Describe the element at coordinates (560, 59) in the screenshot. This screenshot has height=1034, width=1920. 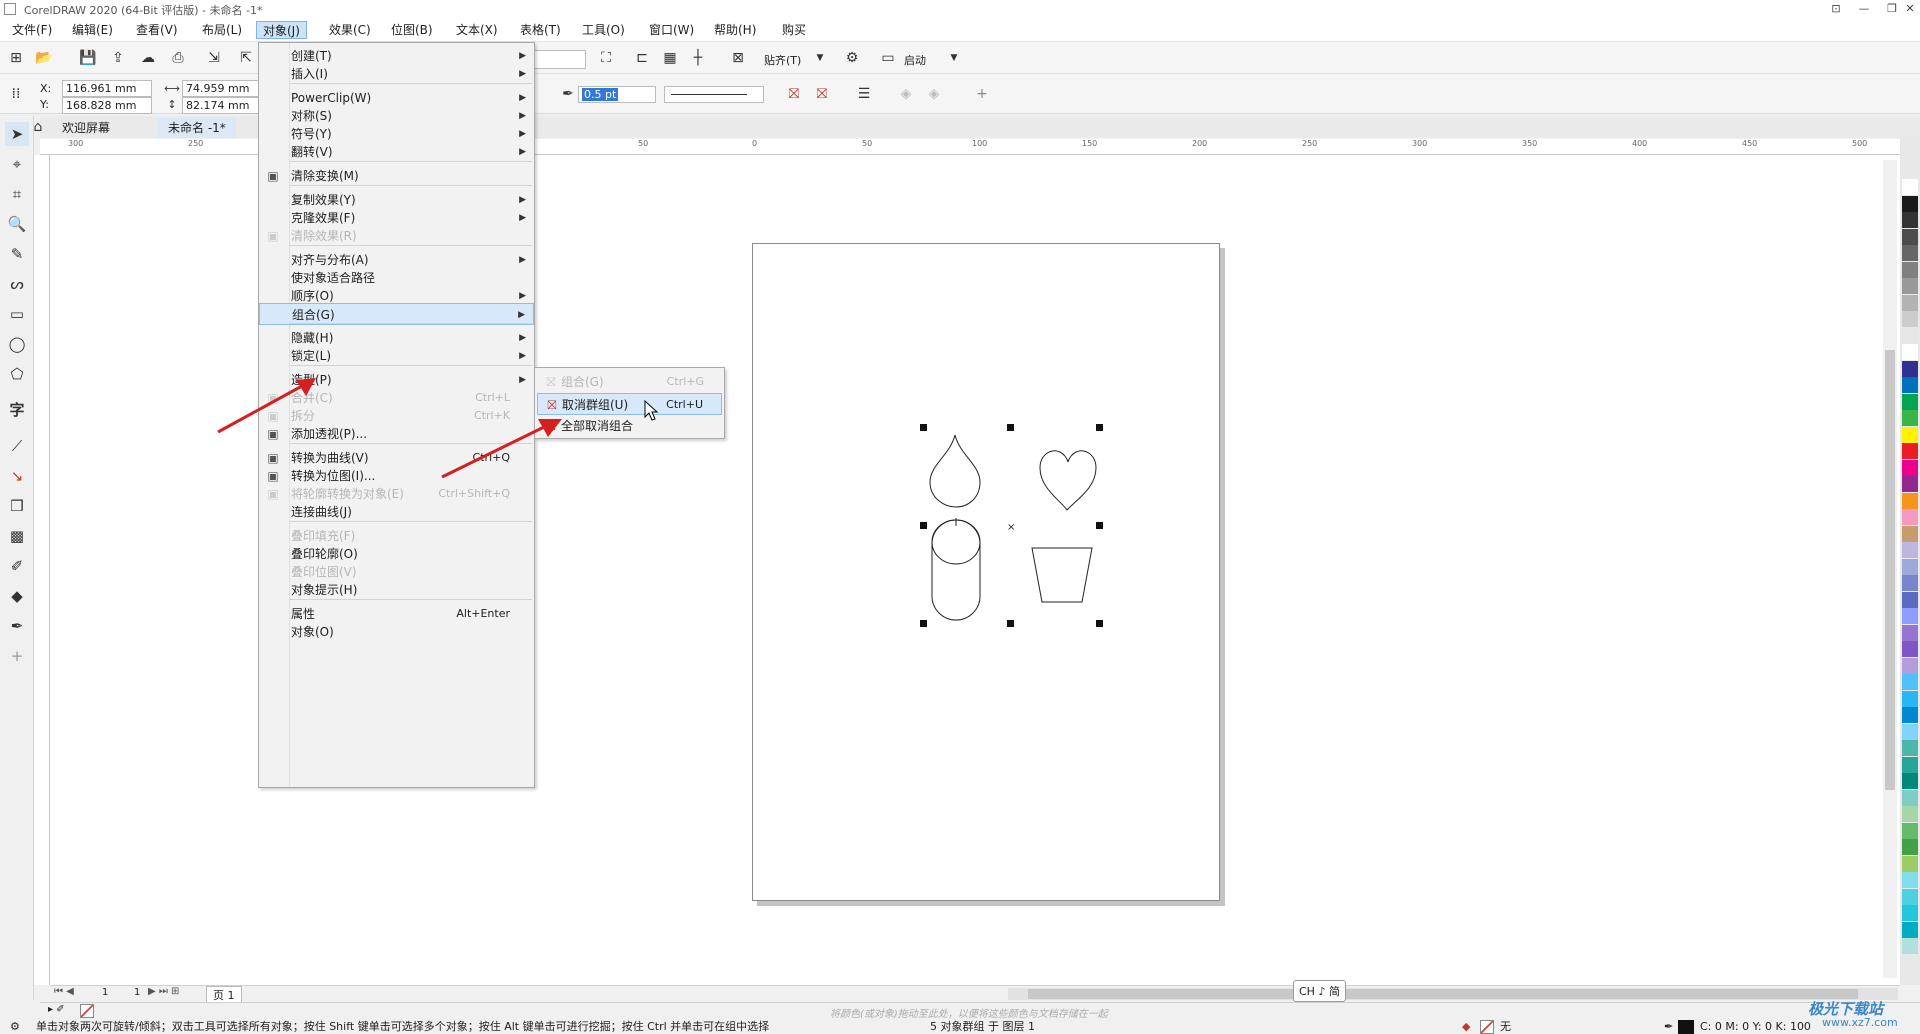
I see `zoom-combo` at that location.